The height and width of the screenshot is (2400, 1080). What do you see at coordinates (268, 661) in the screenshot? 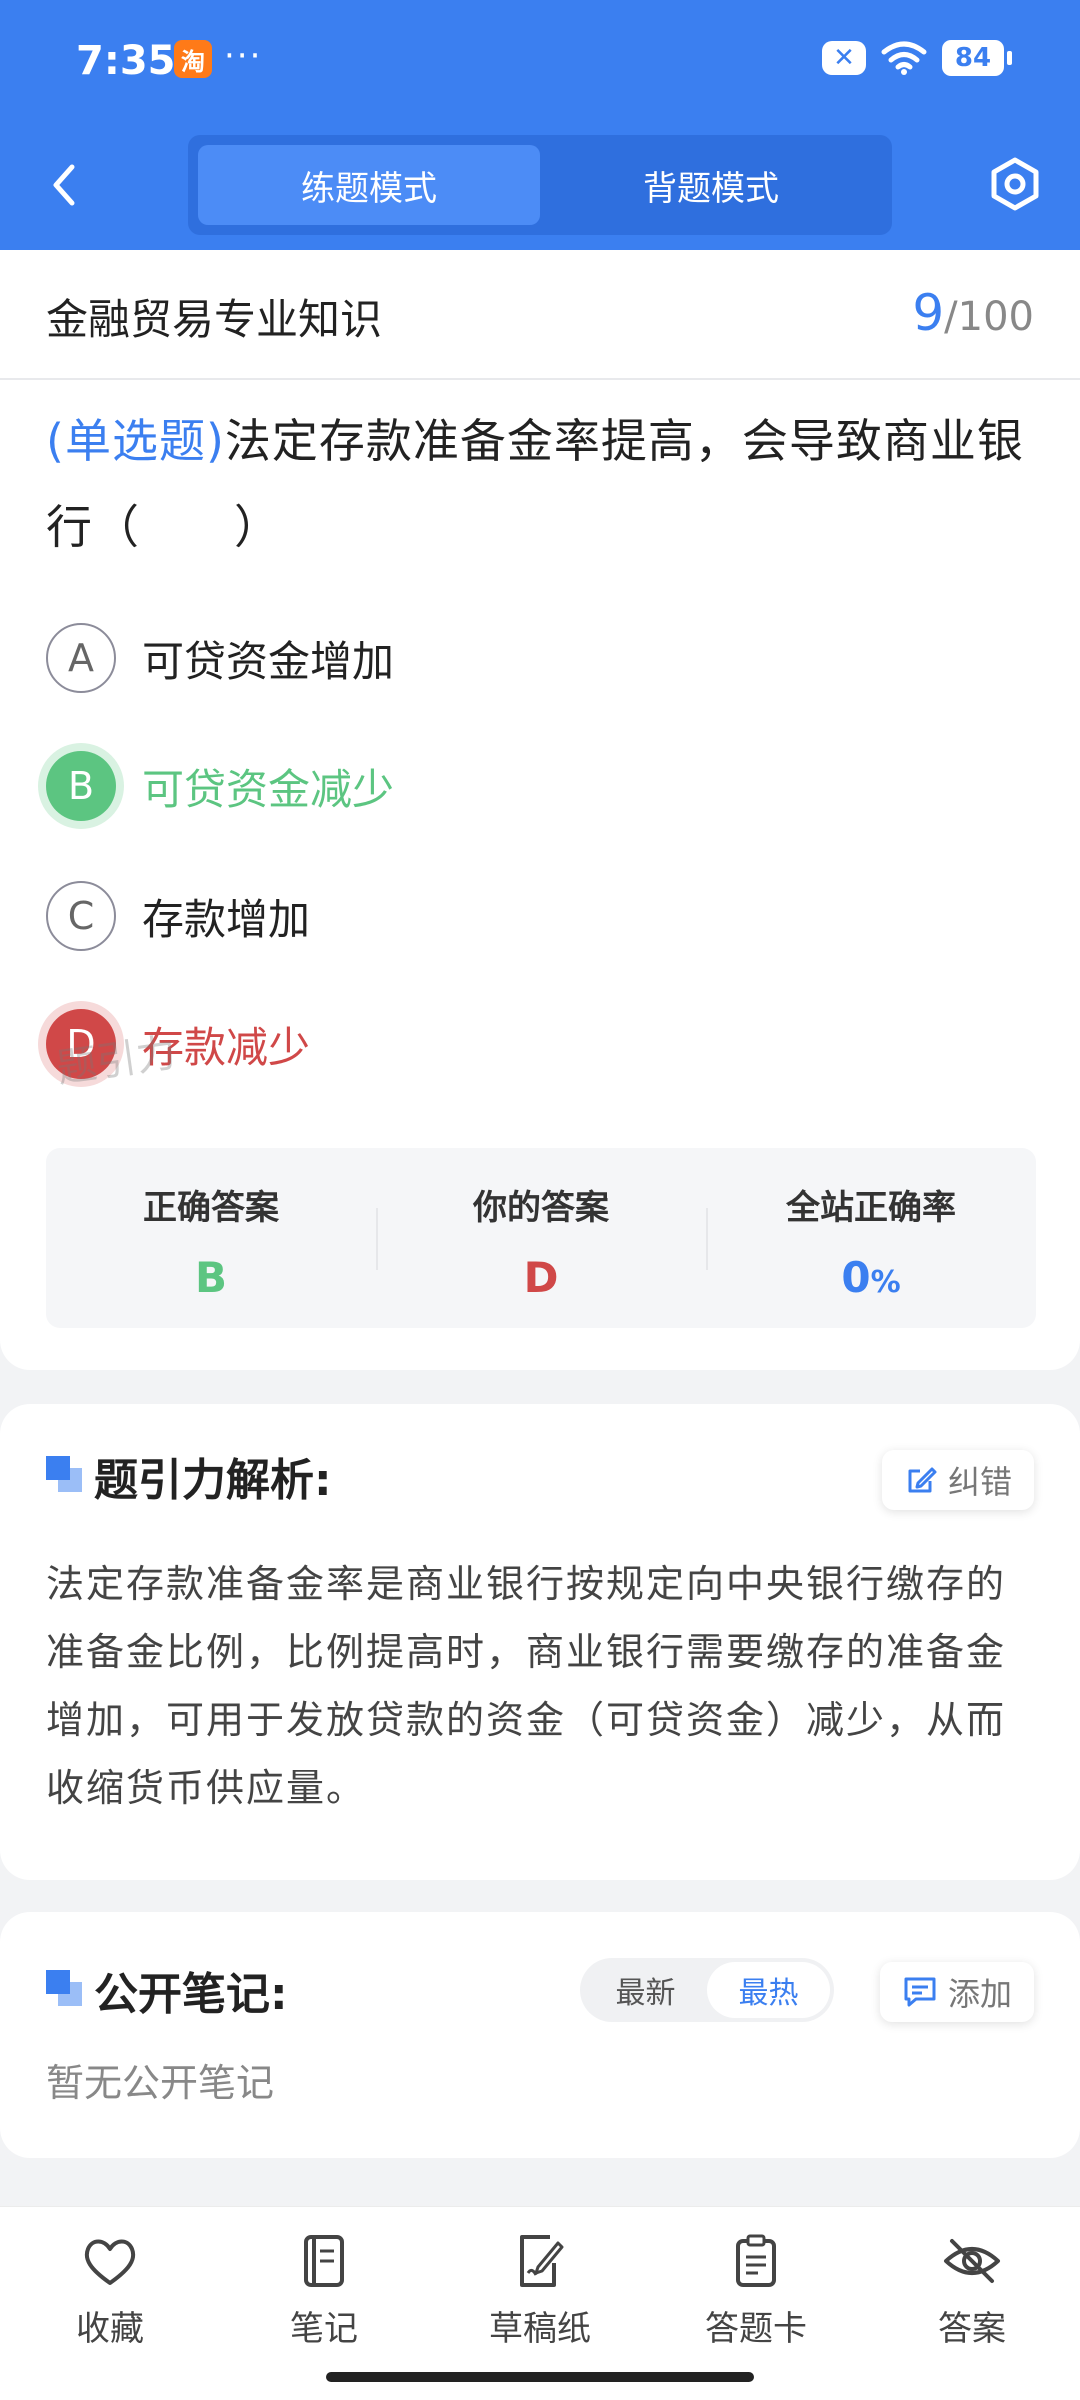
I see `option-text: 可贷资金增加` at bounding box center [268, 661].